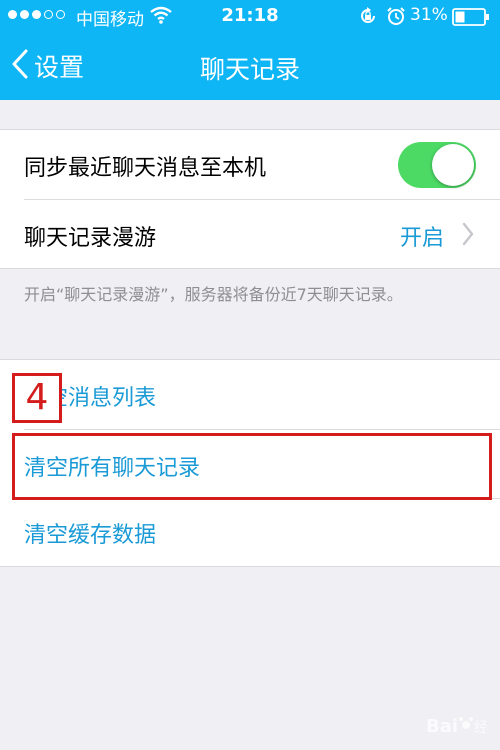 Image resolution: width=500 pixels, height=750 pixels. Describe the element at coordinates (250, 532) in the screenshot. I see `clear-cache-row: 清空缓存数据` at that location.